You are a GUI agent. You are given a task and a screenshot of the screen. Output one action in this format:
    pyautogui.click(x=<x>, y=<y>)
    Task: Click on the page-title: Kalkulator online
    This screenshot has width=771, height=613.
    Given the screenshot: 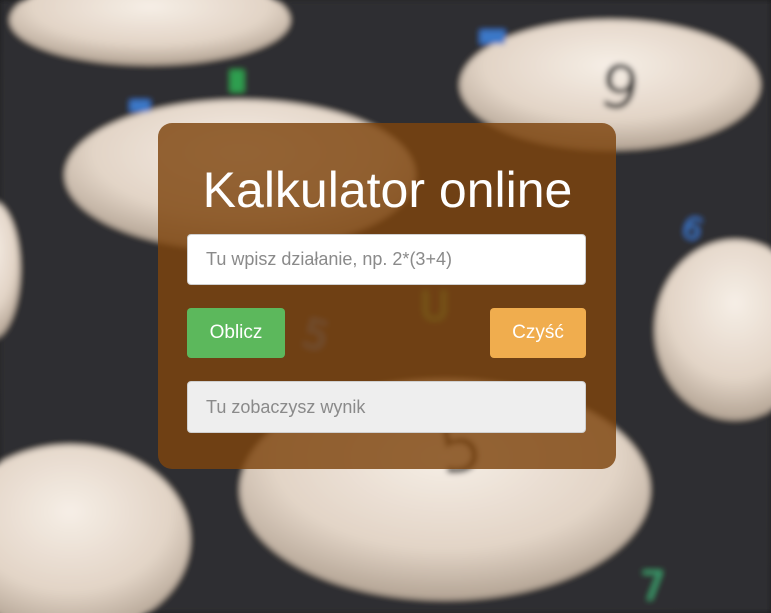 What is the action you would take?
    pyautogui.click(x=387, y=190)
    